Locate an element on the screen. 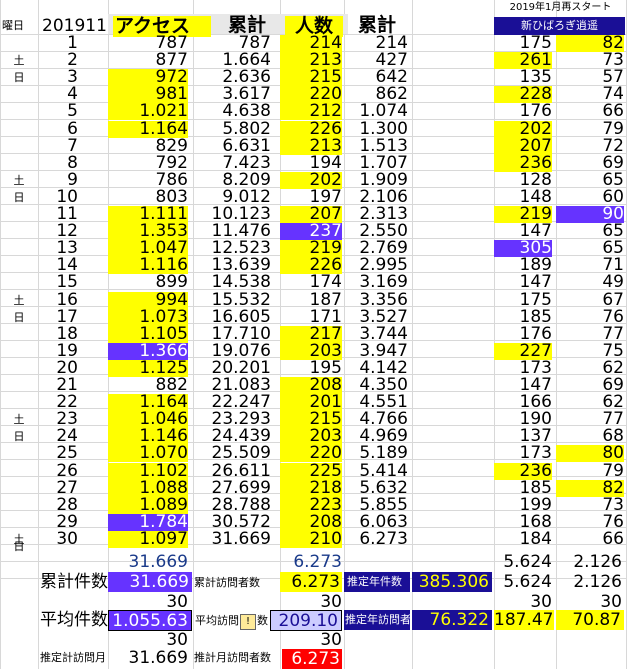 The height and width of the screenshot is (669, 627). day-number: 30 is located at coordinates (67, 539).